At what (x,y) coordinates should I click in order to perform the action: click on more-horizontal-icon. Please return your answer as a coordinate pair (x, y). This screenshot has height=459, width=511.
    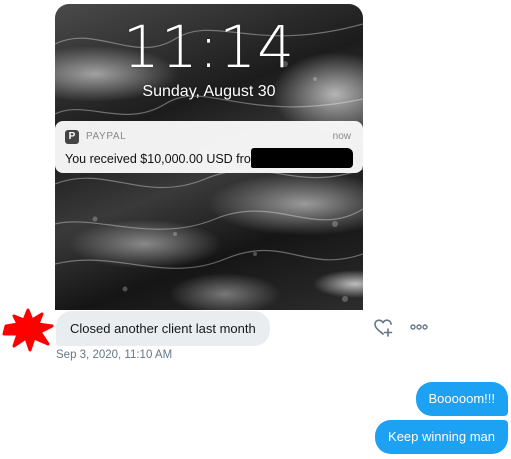
    Looking at the image, I should click on (419, 327).